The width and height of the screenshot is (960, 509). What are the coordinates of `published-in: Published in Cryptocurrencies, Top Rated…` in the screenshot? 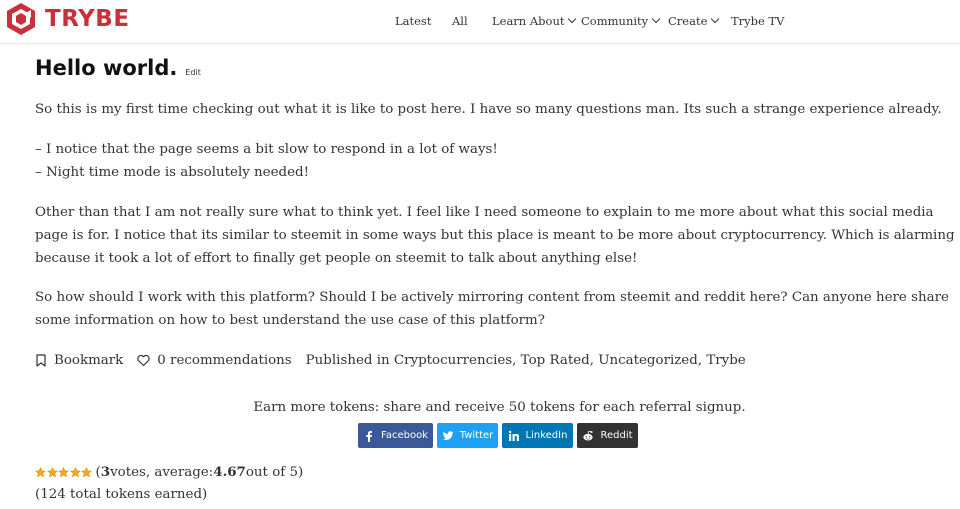 It's located at (525, 360).